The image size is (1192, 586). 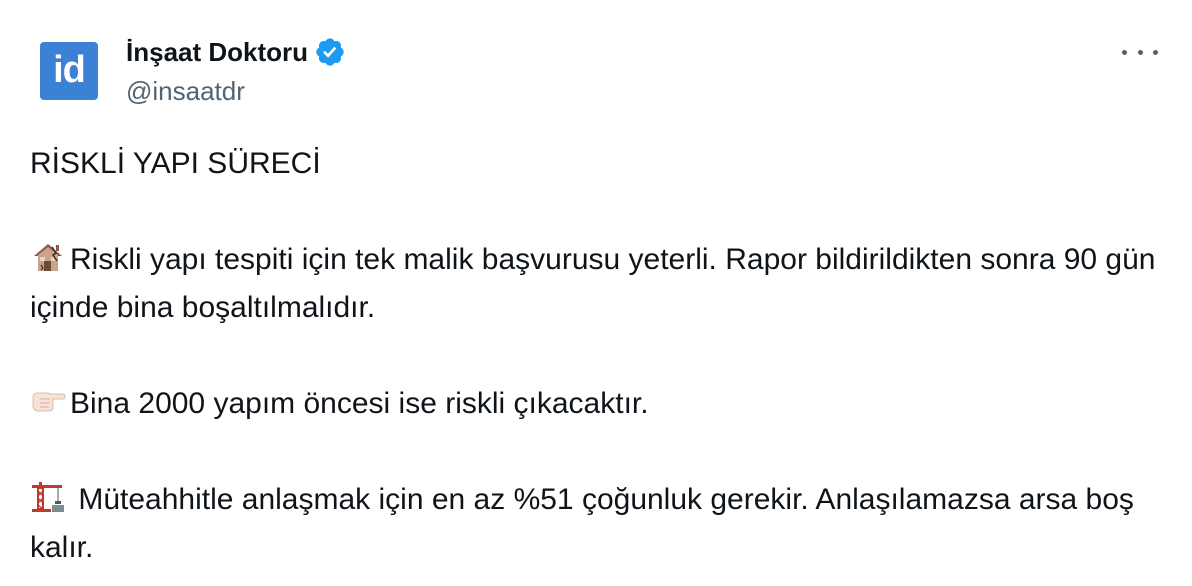 I want to click on verified-badge-icon, so click(x=330, y=52).